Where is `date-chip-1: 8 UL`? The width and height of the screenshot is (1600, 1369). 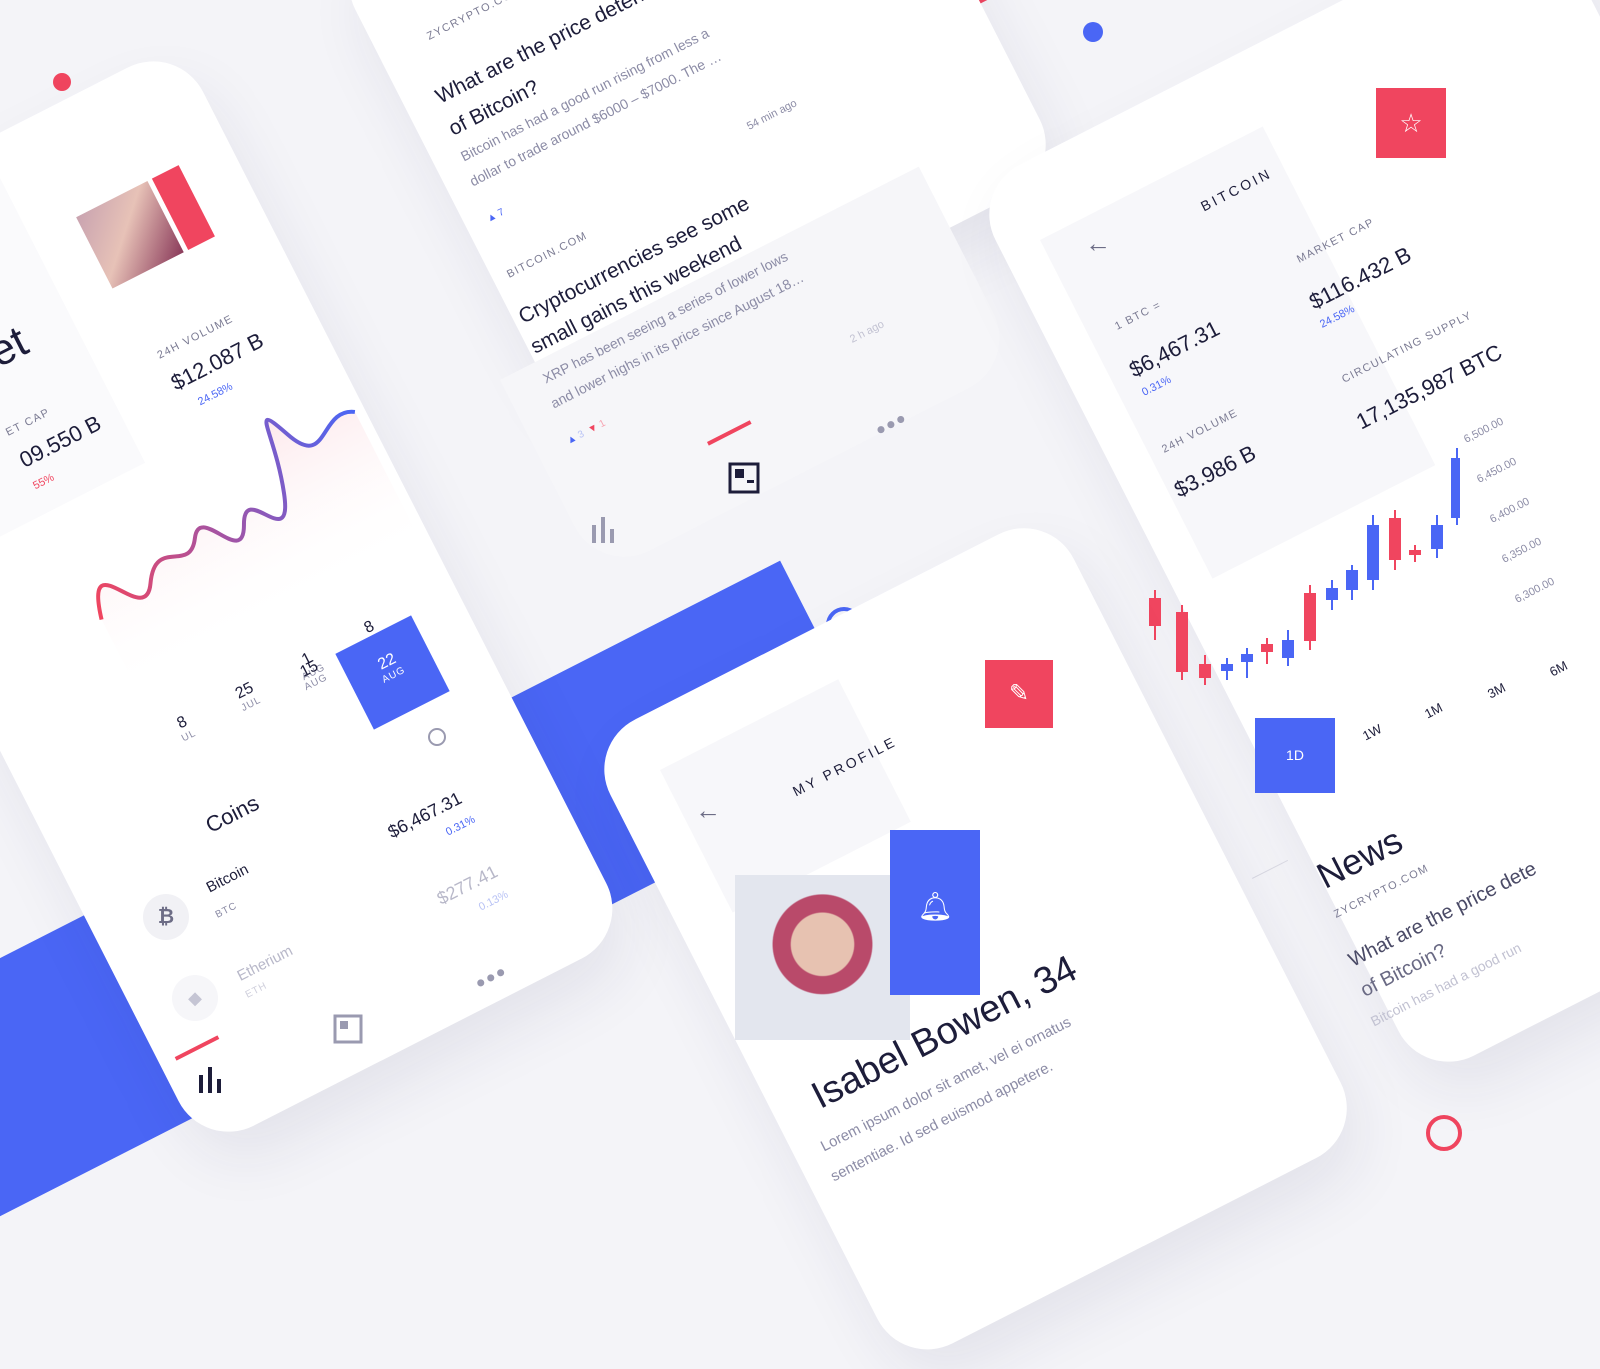
date-chip-1: 8 UL is located at coordinates (185, 728).